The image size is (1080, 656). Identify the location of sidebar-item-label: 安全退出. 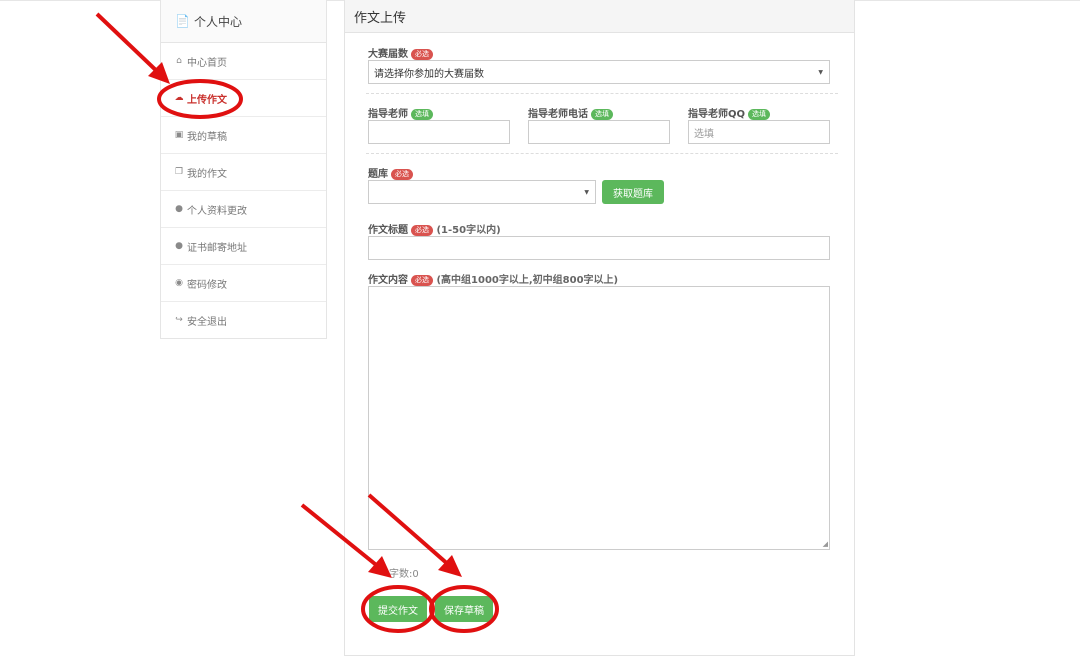
(207, 322).